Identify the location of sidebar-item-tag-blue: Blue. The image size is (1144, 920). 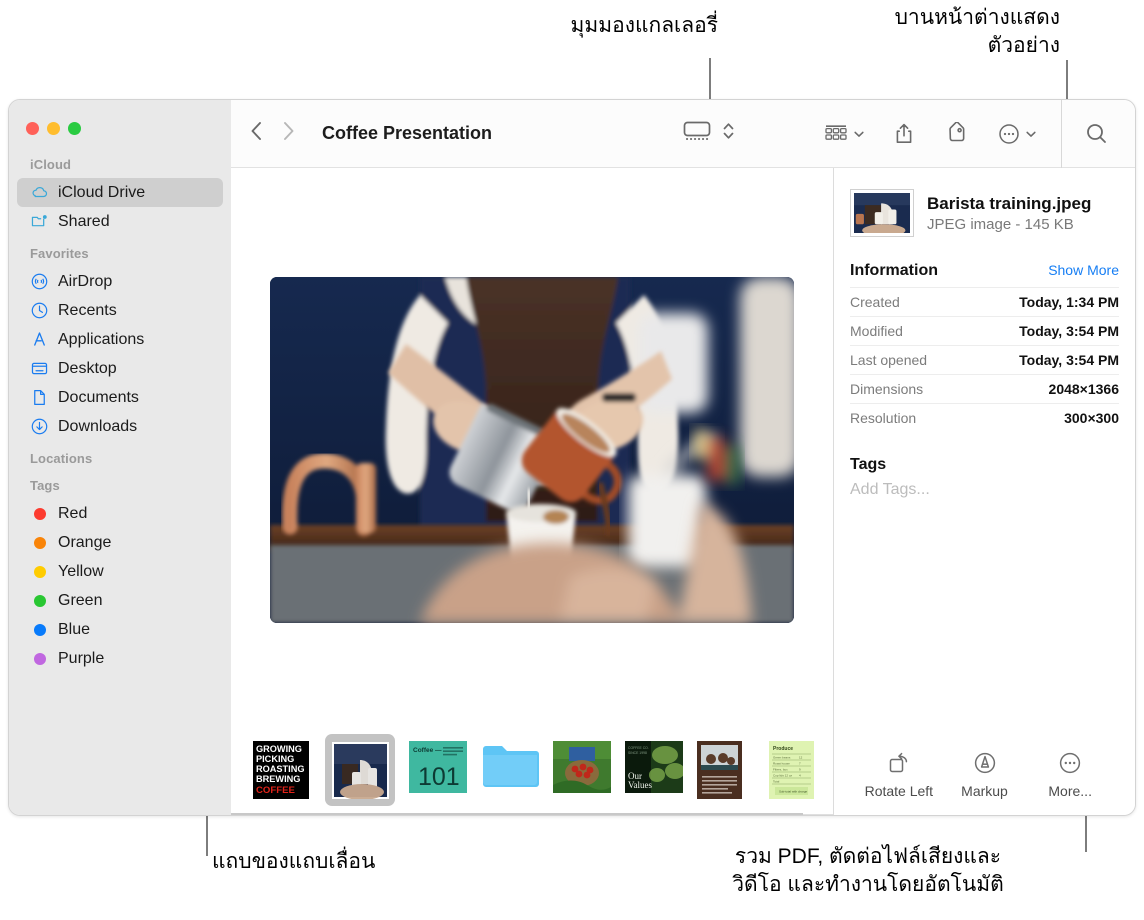
(120, 629).